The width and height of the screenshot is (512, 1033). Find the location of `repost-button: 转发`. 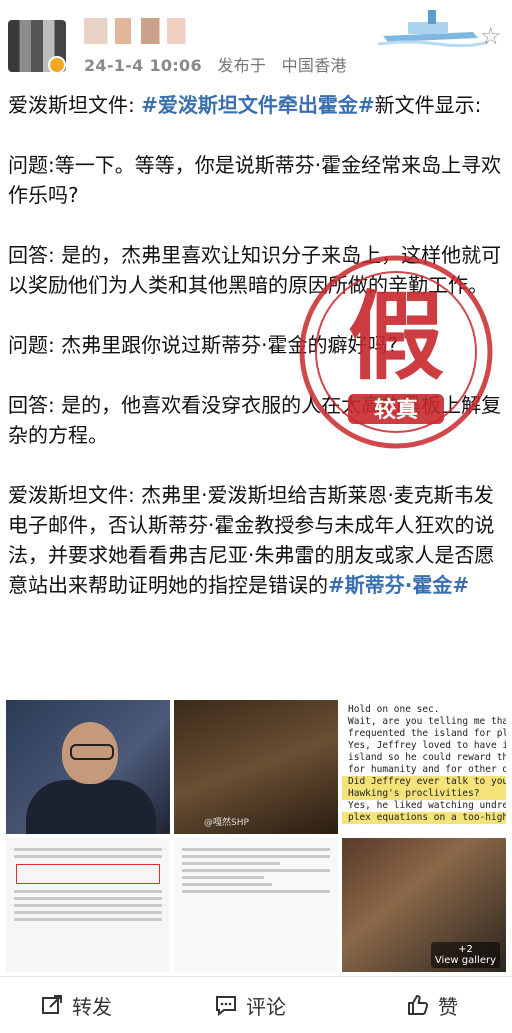

repost-button: 转发 is located at coordinates (76, 1005).